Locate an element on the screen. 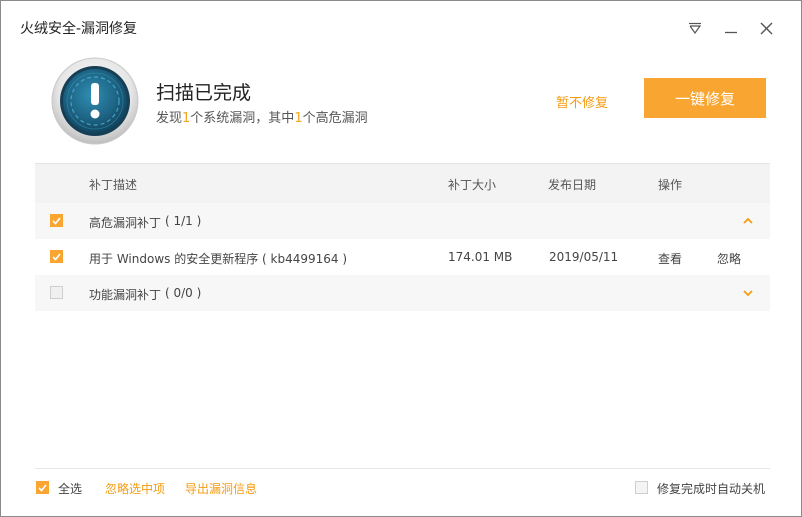  minimize-button is located at coordinates (731, 28).